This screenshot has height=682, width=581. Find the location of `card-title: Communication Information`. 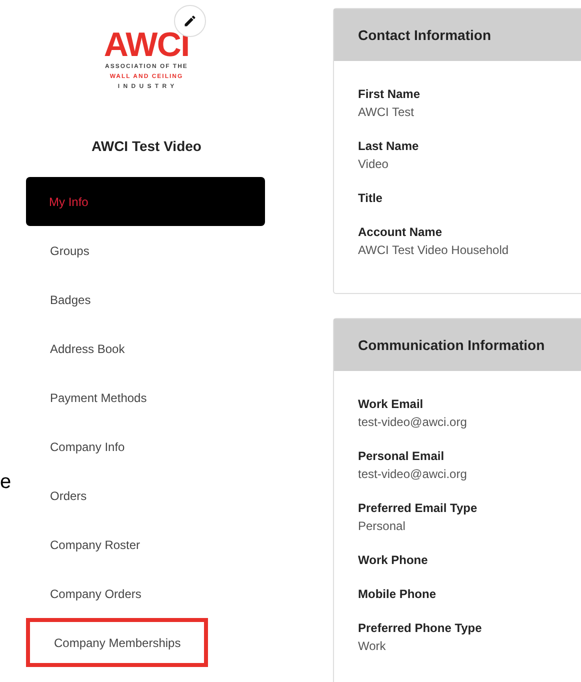

card-title: Communication Information is located at coordinates (451, 345).